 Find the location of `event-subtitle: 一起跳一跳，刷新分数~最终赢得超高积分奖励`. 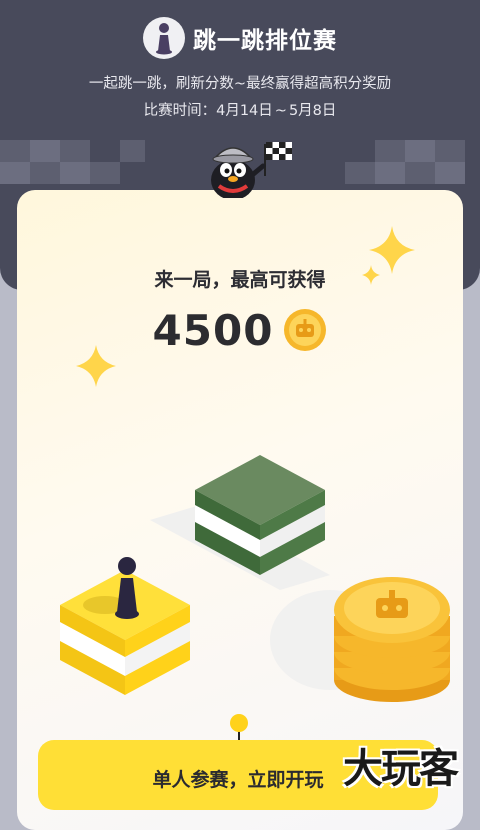

event-subtitle: 一起跳一跳，刷新分数~最终赢得超高积分奖励 is located at coordinates (240, 84).